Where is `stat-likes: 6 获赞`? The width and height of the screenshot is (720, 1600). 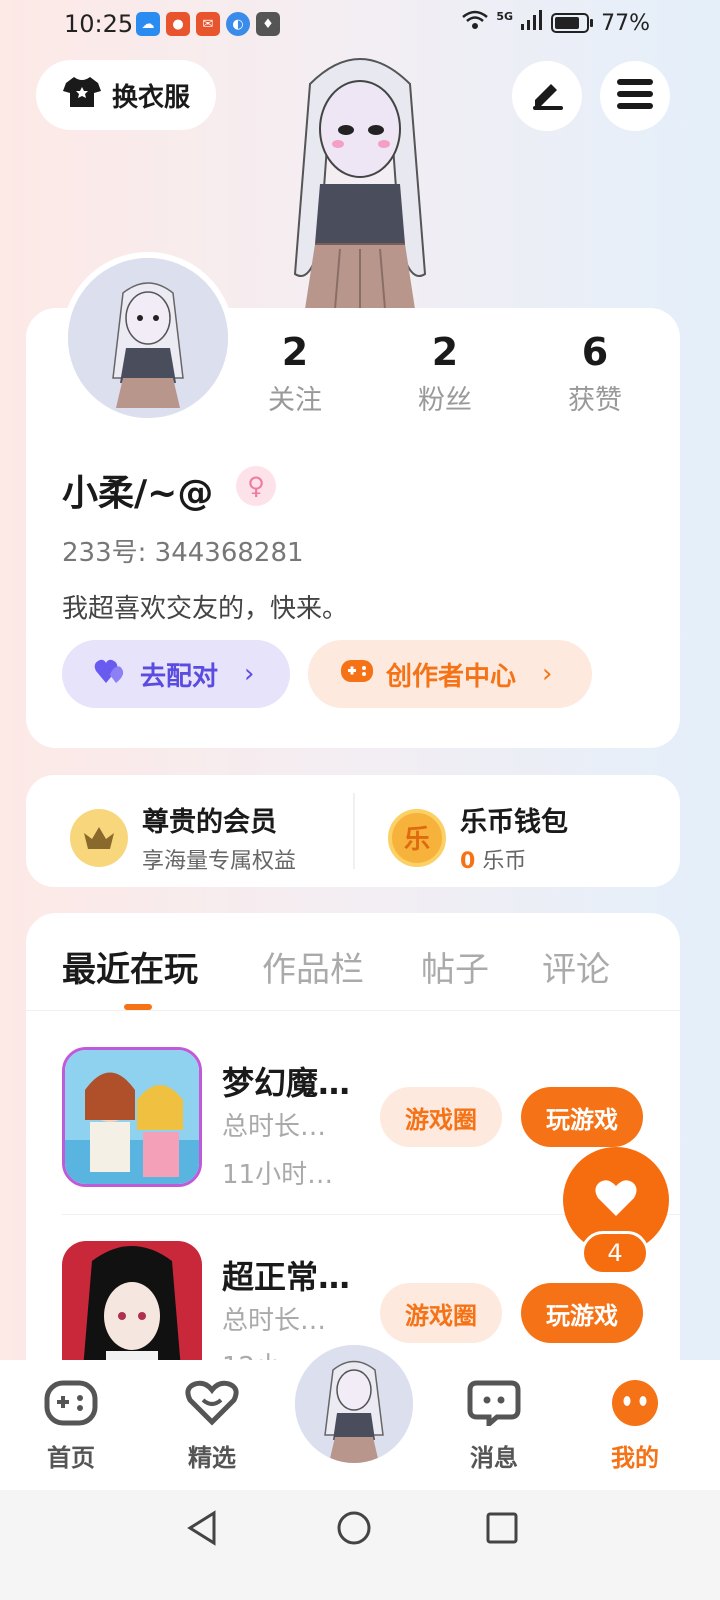
stat-likes: 6 获赞 is located at coordinates (595, 373).